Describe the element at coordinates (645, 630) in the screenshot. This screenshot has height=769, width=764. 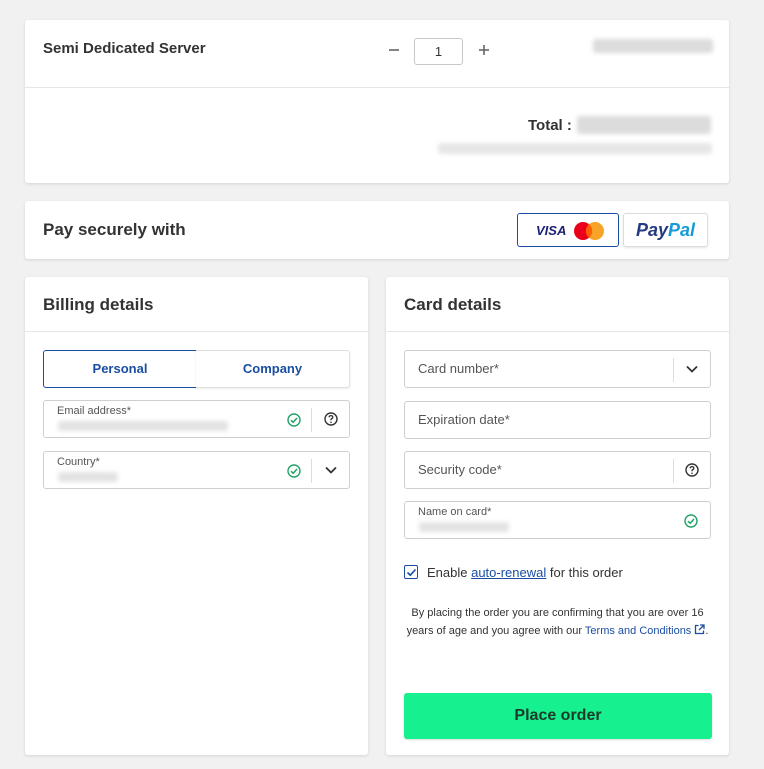
I see `terms-link: Terms and Conditions` at that location.